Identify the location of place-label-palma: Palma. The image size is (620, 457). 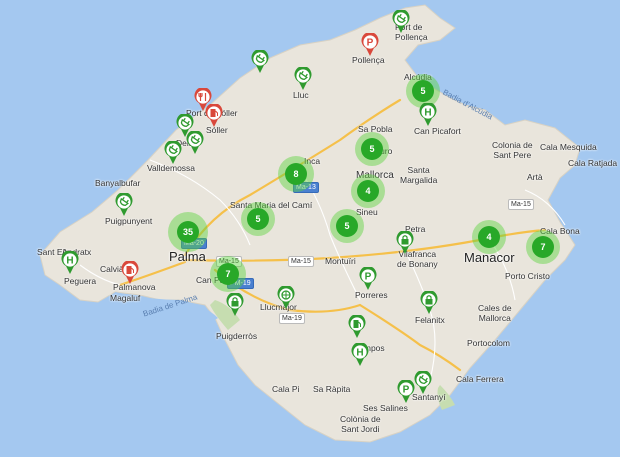
(187, 256).